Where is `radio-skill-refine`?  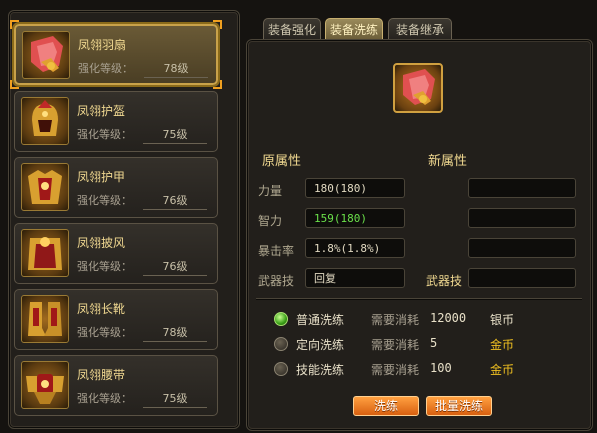 radio-skill-refine is located at coordinates (281, 369).